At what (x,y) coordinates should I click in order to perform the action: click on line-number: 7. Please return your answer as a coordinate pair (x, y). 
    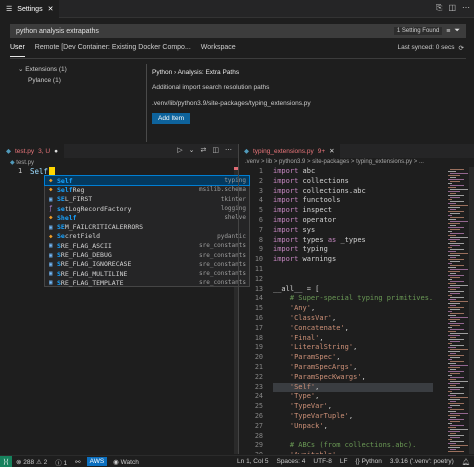
    Looking at the image, I should click on (260, 229).